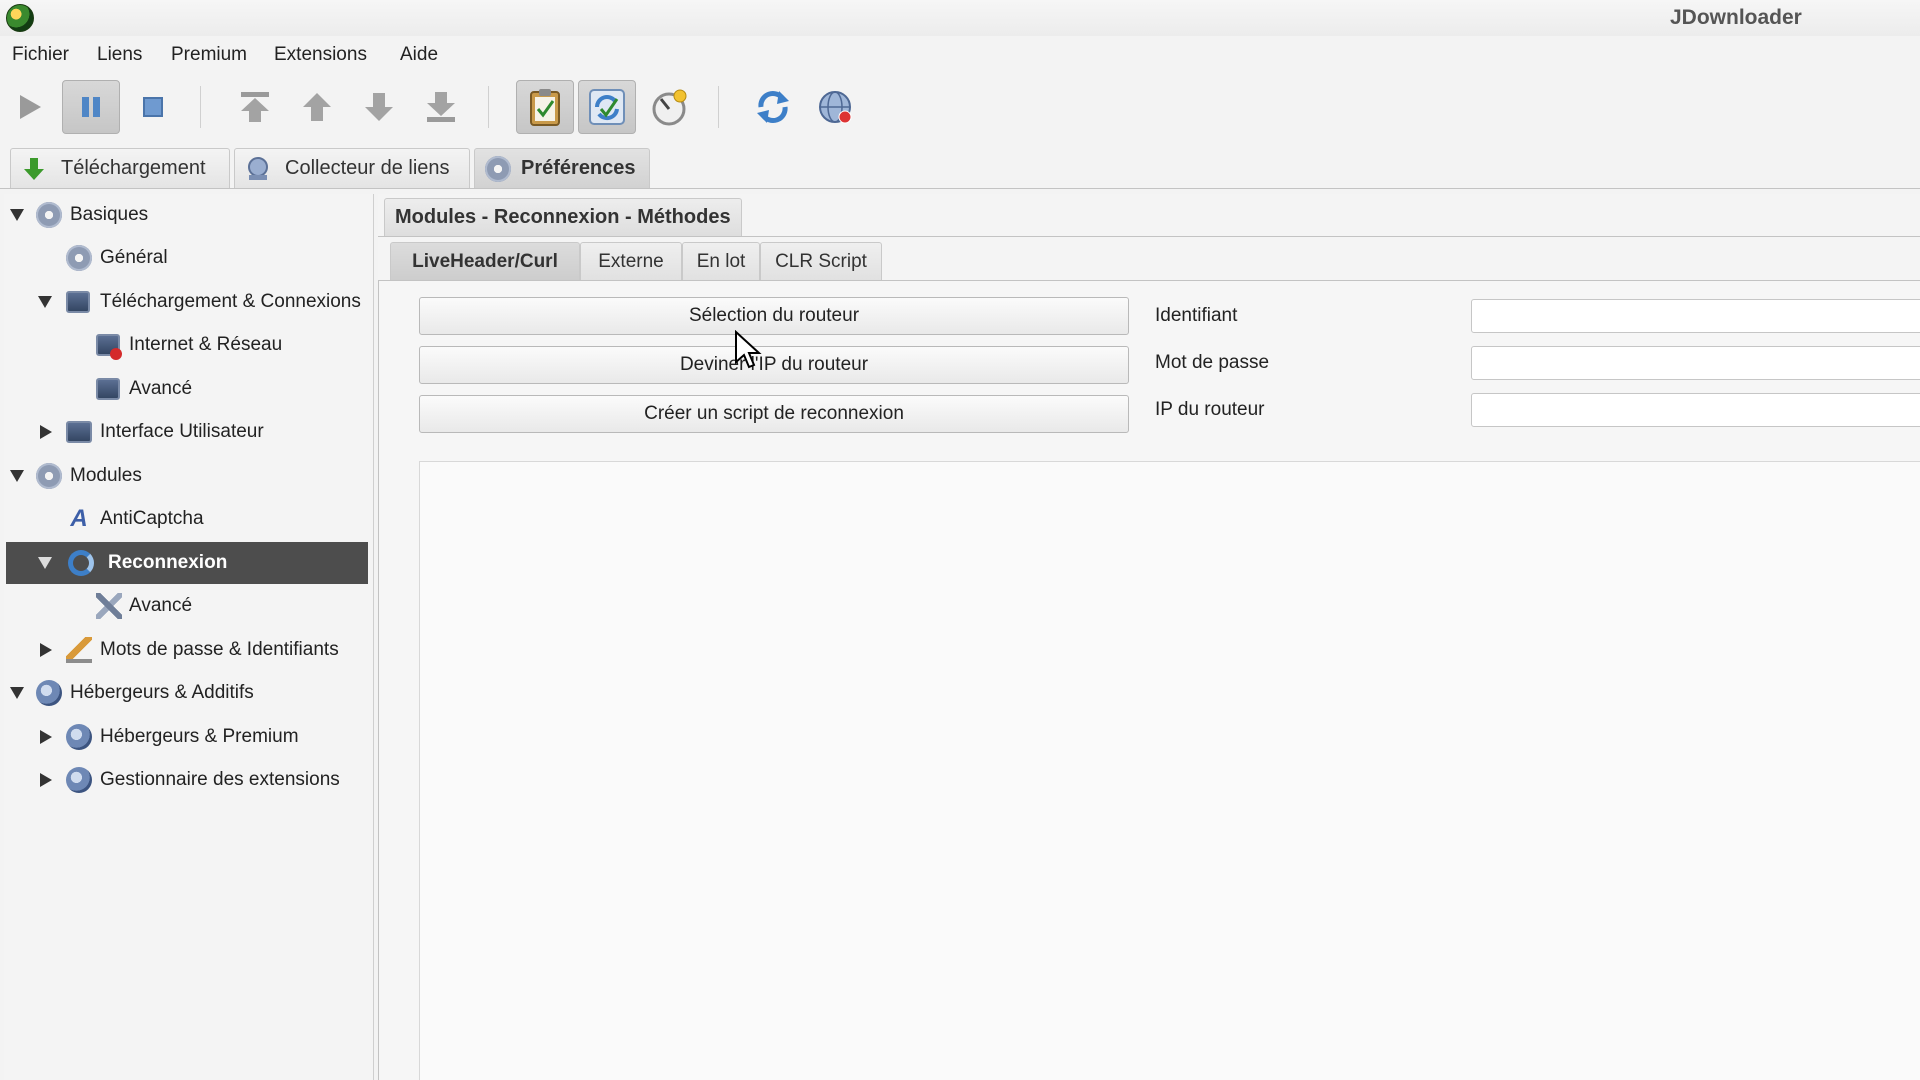 This screenshot has width=1920, height=1080. Describe the element at coordinates (721, 261) in the screenshot. I see `tab-en-lot: En lot` at that location.